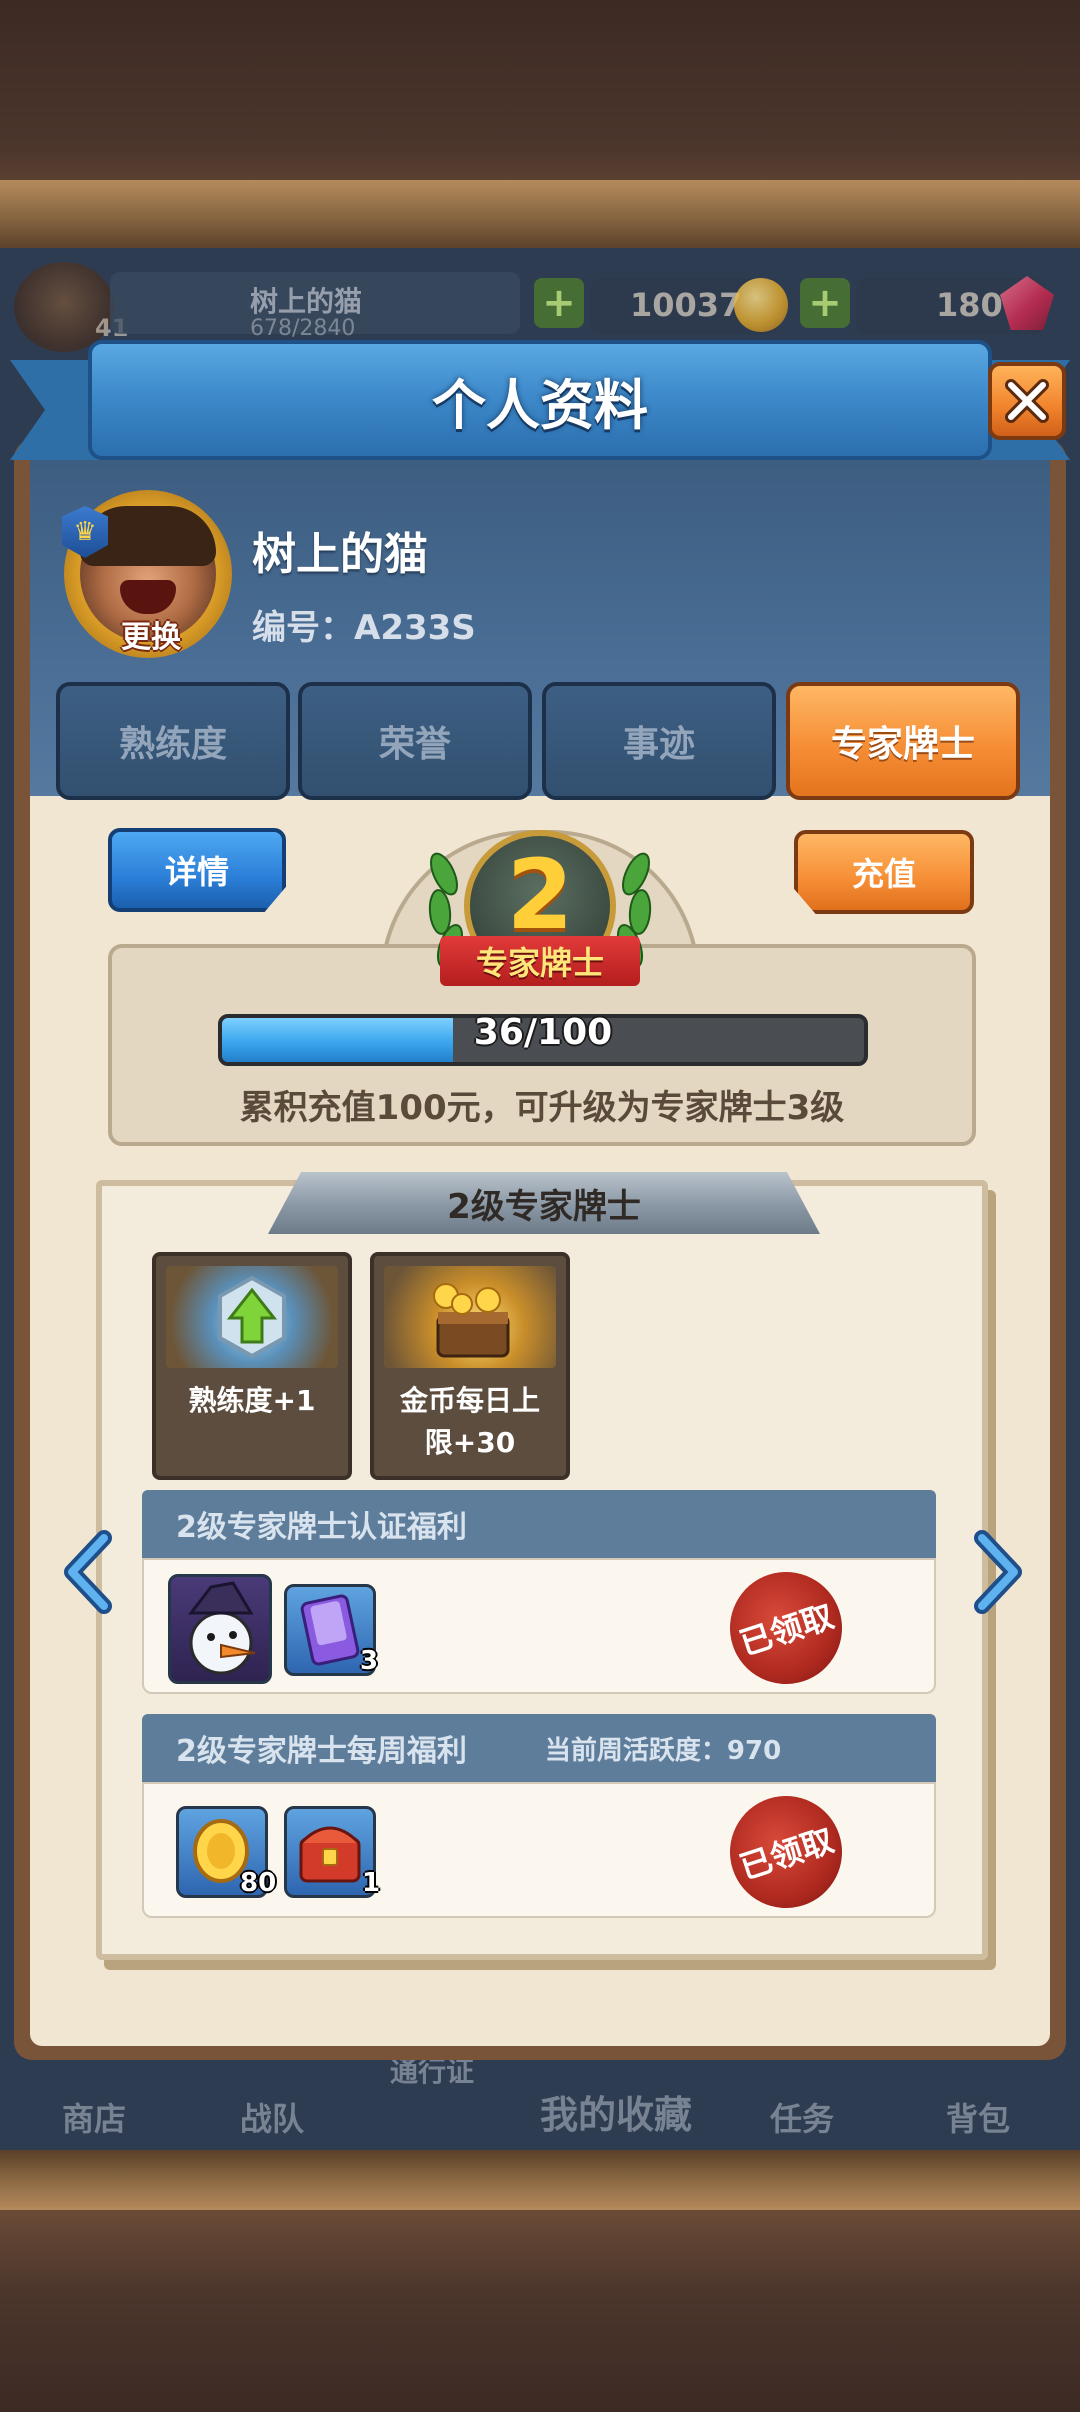 The height and width of the screenshot is (2412, 1080). What do you see at coordinates (544, 1203) in the screenshot?
I see `benefits-scroll-header: 2级专家牌士` at bounding box center [544, 1203].